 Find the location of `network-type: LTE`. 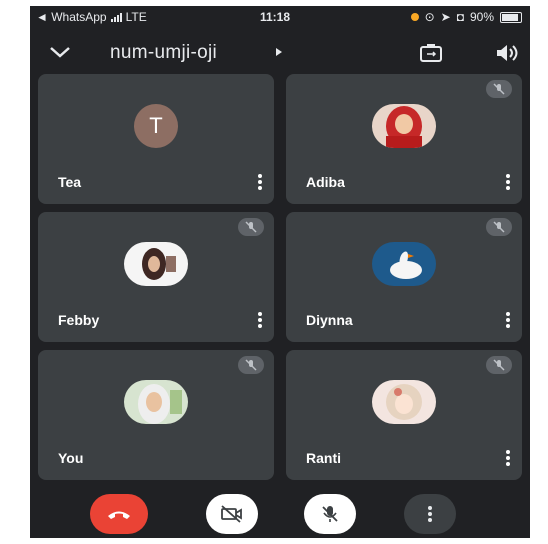

network-type: LTE is located at coordinates (136, 17).